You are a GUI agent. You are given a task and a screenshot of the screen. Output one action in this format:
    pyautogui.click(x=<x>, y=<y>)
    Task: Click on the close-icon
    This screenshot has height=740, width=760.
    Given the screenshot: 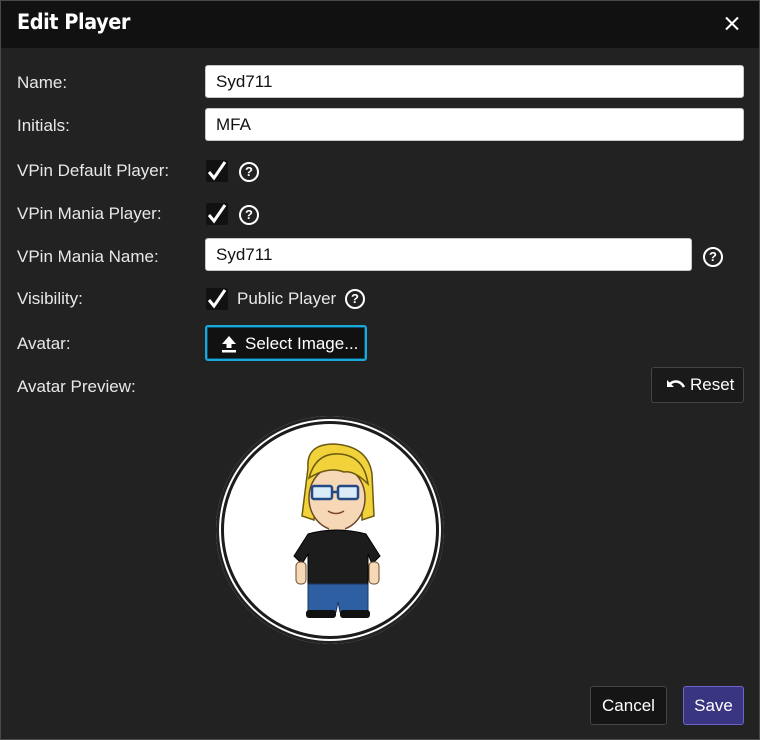 What is the action you would take?
    pyautogui.click(x=732, y=24)
    